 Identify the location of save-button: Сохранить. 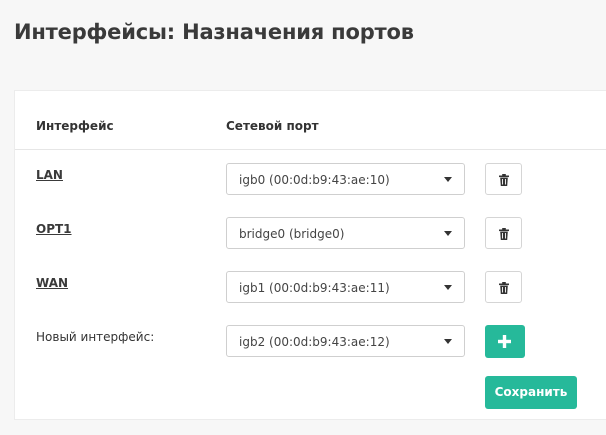
(531, 392).